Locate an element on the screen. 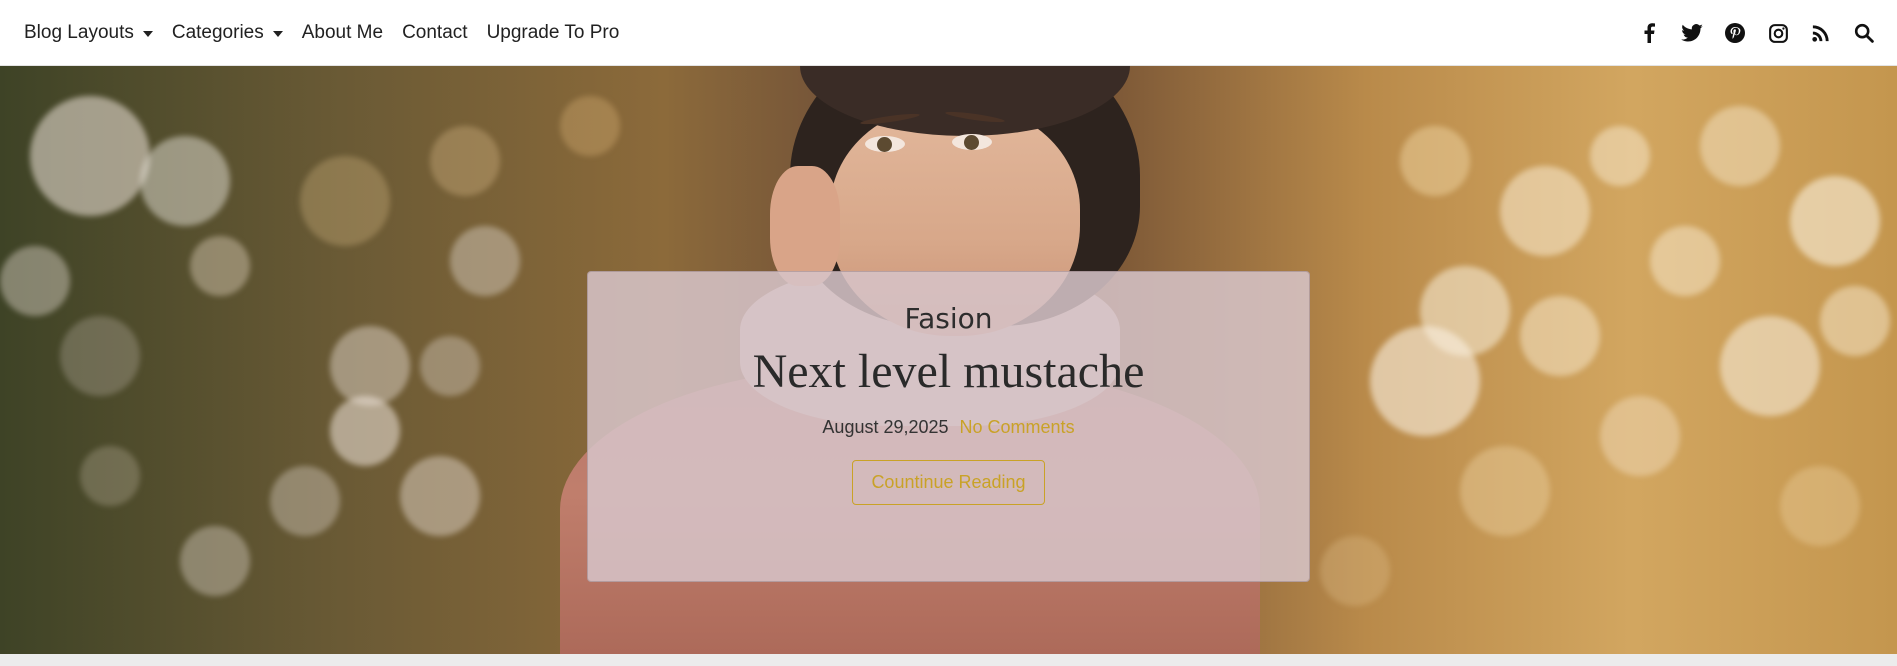 This screenshot has width=1897, height=666. nav-item-label: Upgrade To Pro is located at coordinates (553, 32).